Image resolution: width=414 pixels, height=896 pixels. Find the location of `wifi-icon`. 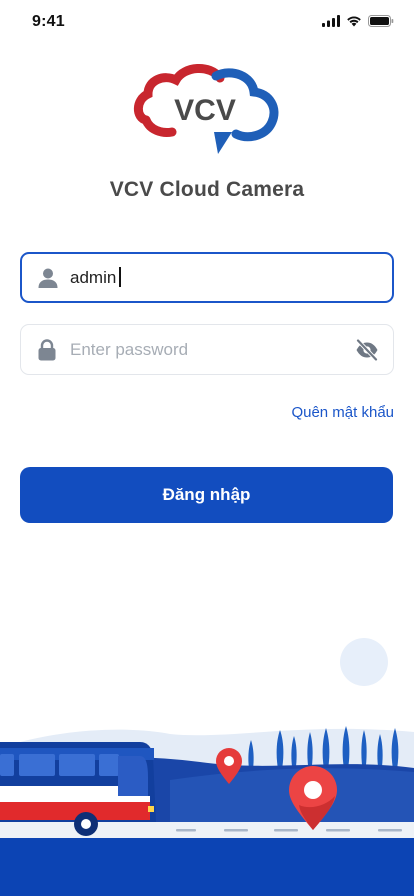

wifi-icon is located at coordinates (354, 21).